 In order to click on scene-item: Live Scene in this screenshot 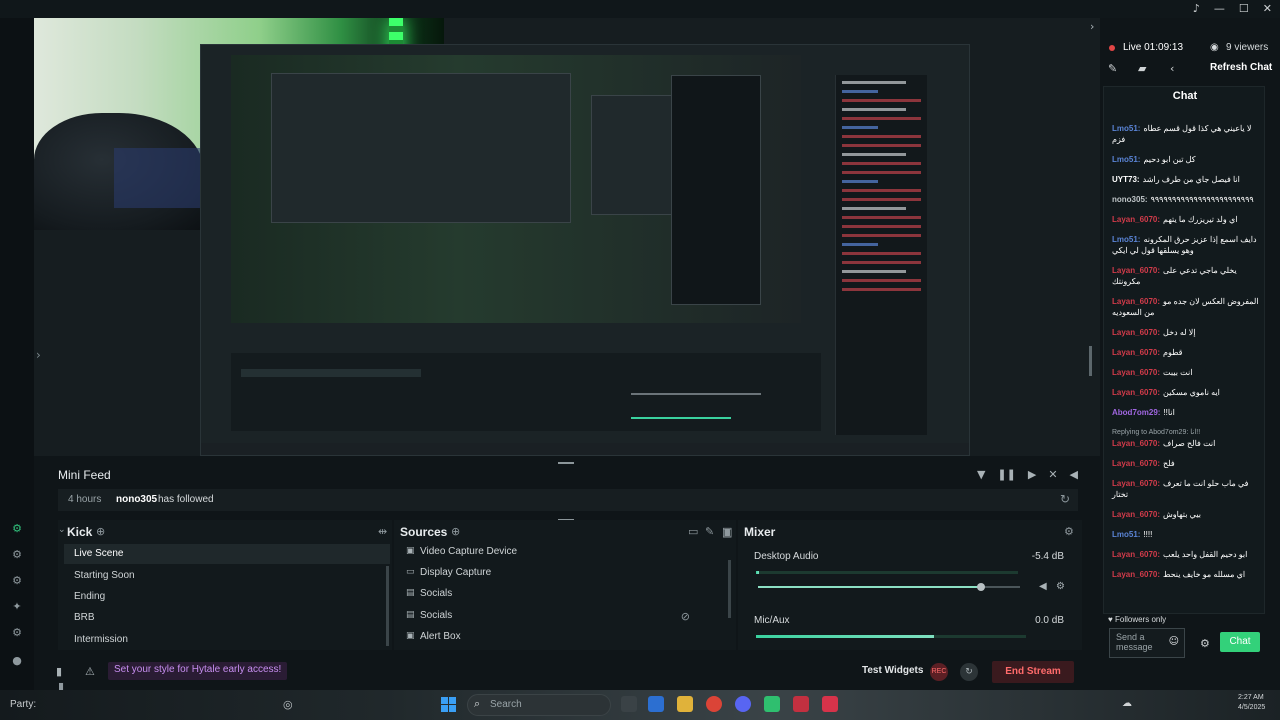, I will do `click(227, 554)`.